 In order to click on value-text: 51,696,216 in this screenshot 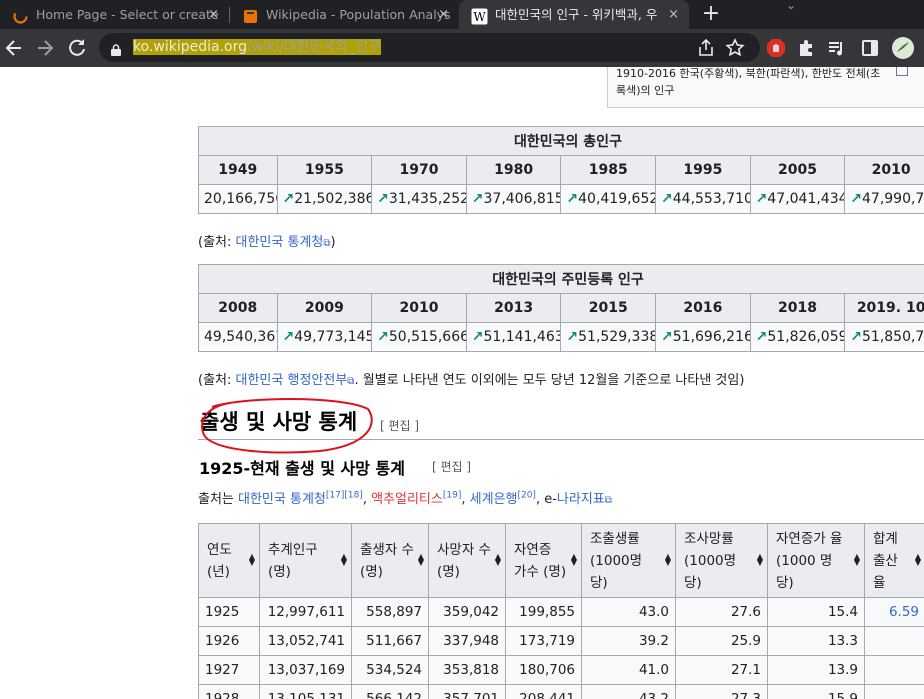, I will do `click(711, 337)`.